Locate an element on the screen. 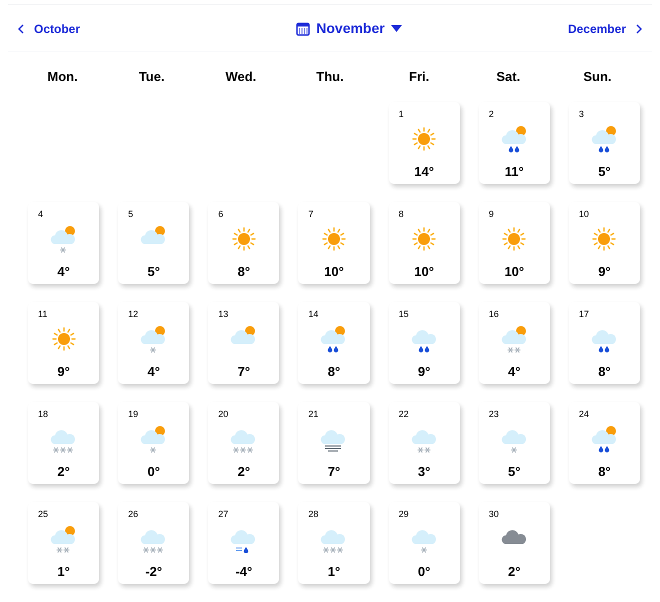  month-dropdown: November is located at coordinates (349, 28).